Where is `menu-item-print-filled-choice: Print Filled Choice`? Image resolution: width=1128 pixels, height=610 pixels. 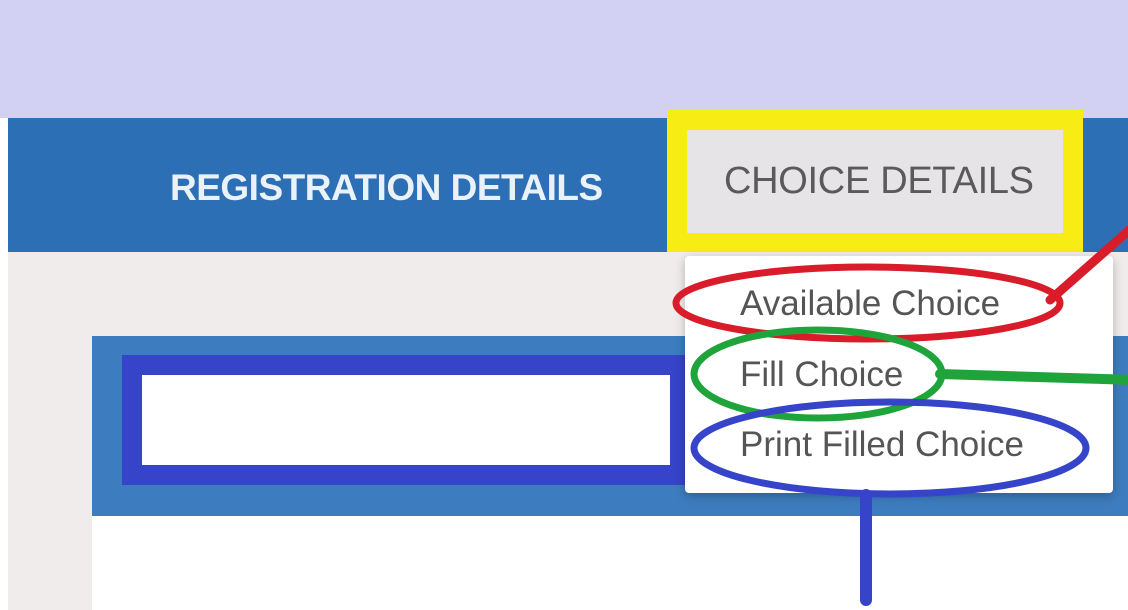 menu-item-print-filled-choice: Print Filled Choice is located at coordinates (882, 445).